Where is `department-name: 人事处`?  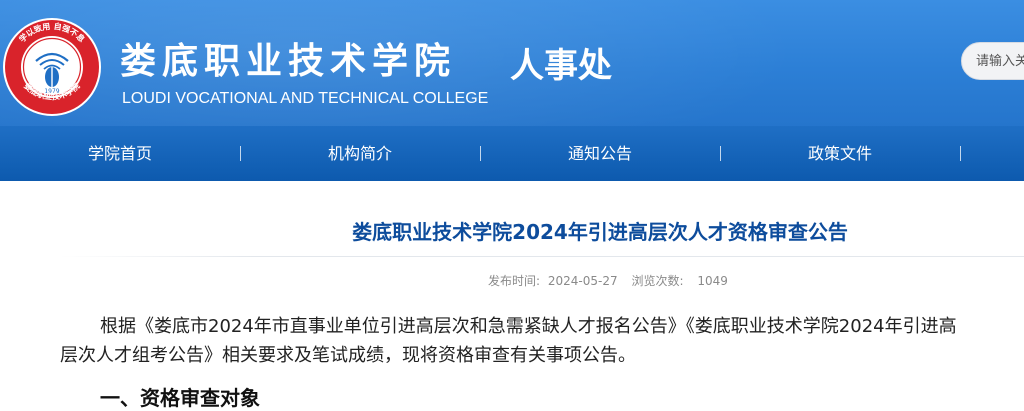 department-name: 人事处 is located at coordinates (561, 66).